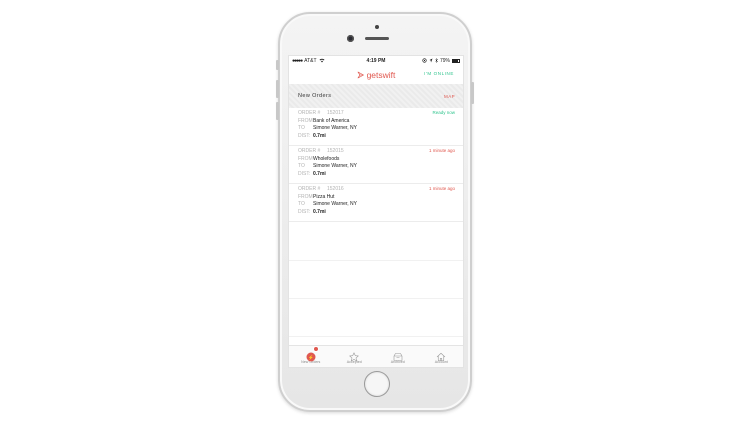 The image size is (750, 422). What do you see at coordinates (350, 38) in the screenshot?
I see `front-camera` at bounding box center [350, 38].